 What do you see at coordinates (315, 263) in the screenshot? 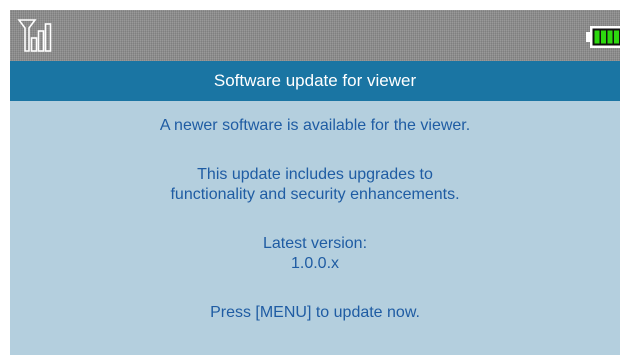
I see `latest-version-value: 1.0.0.x` at bounding box center [315, 263].